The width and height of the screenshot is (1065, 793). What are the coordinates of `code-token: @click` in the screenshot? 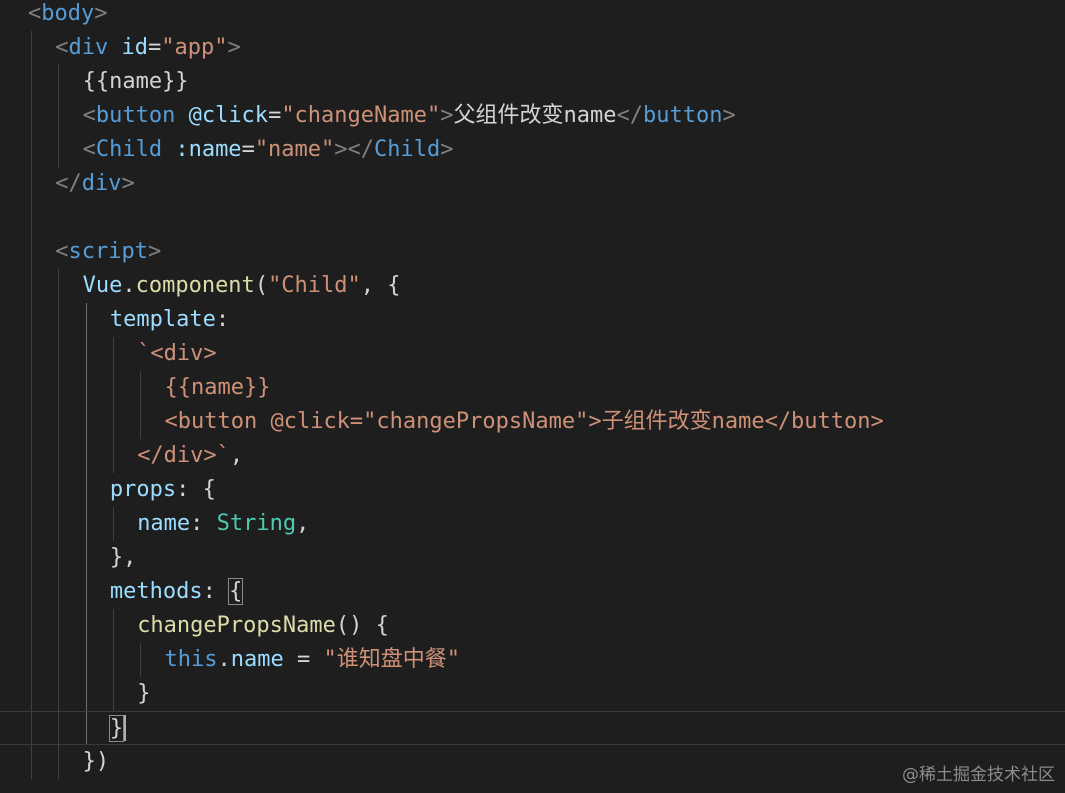 It's located at (228, 115).